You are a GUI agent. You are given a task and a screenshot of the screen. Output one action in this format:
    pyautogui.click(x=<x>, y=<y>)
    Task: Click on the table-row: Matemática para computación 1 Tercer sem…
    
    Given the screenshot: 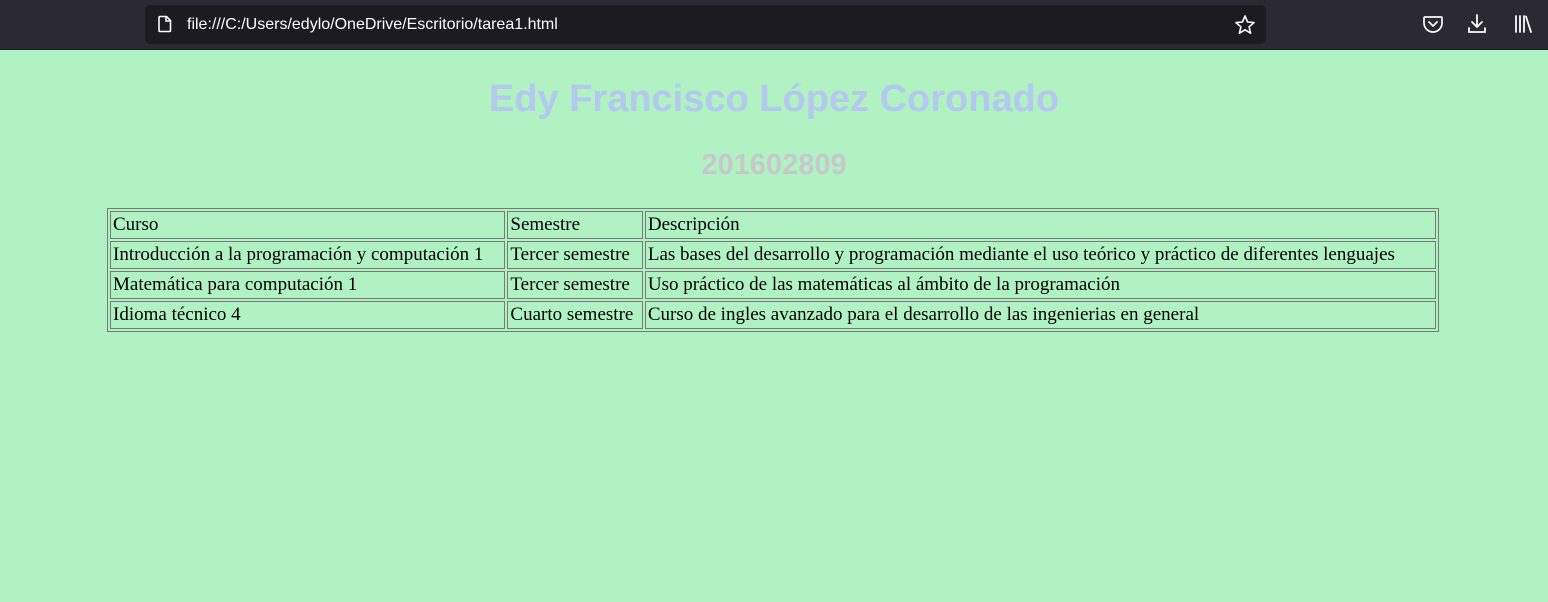 What is the action you would take?
    pyautogui.click(x=773, y=285)
    